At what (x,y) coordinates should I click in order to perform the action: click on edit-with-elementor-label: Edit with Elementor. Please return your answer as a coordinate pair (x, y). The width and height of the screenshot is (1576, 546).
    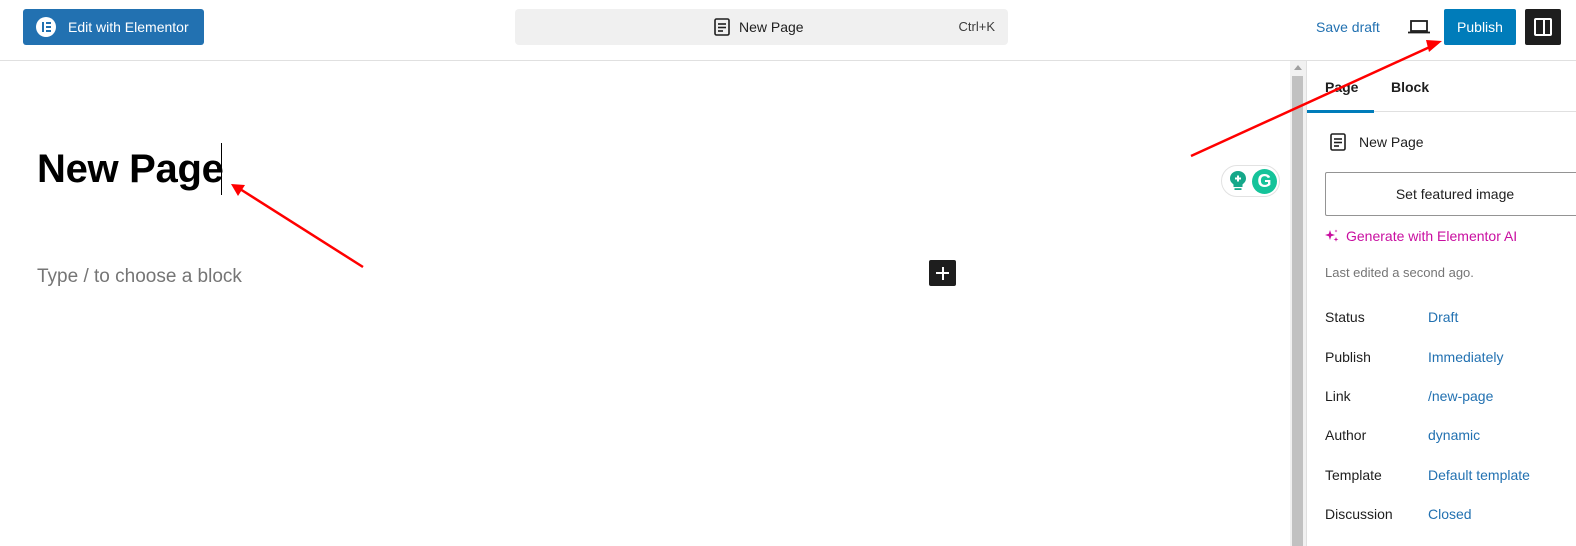
    Looking at the image, I should click on (128, 27).